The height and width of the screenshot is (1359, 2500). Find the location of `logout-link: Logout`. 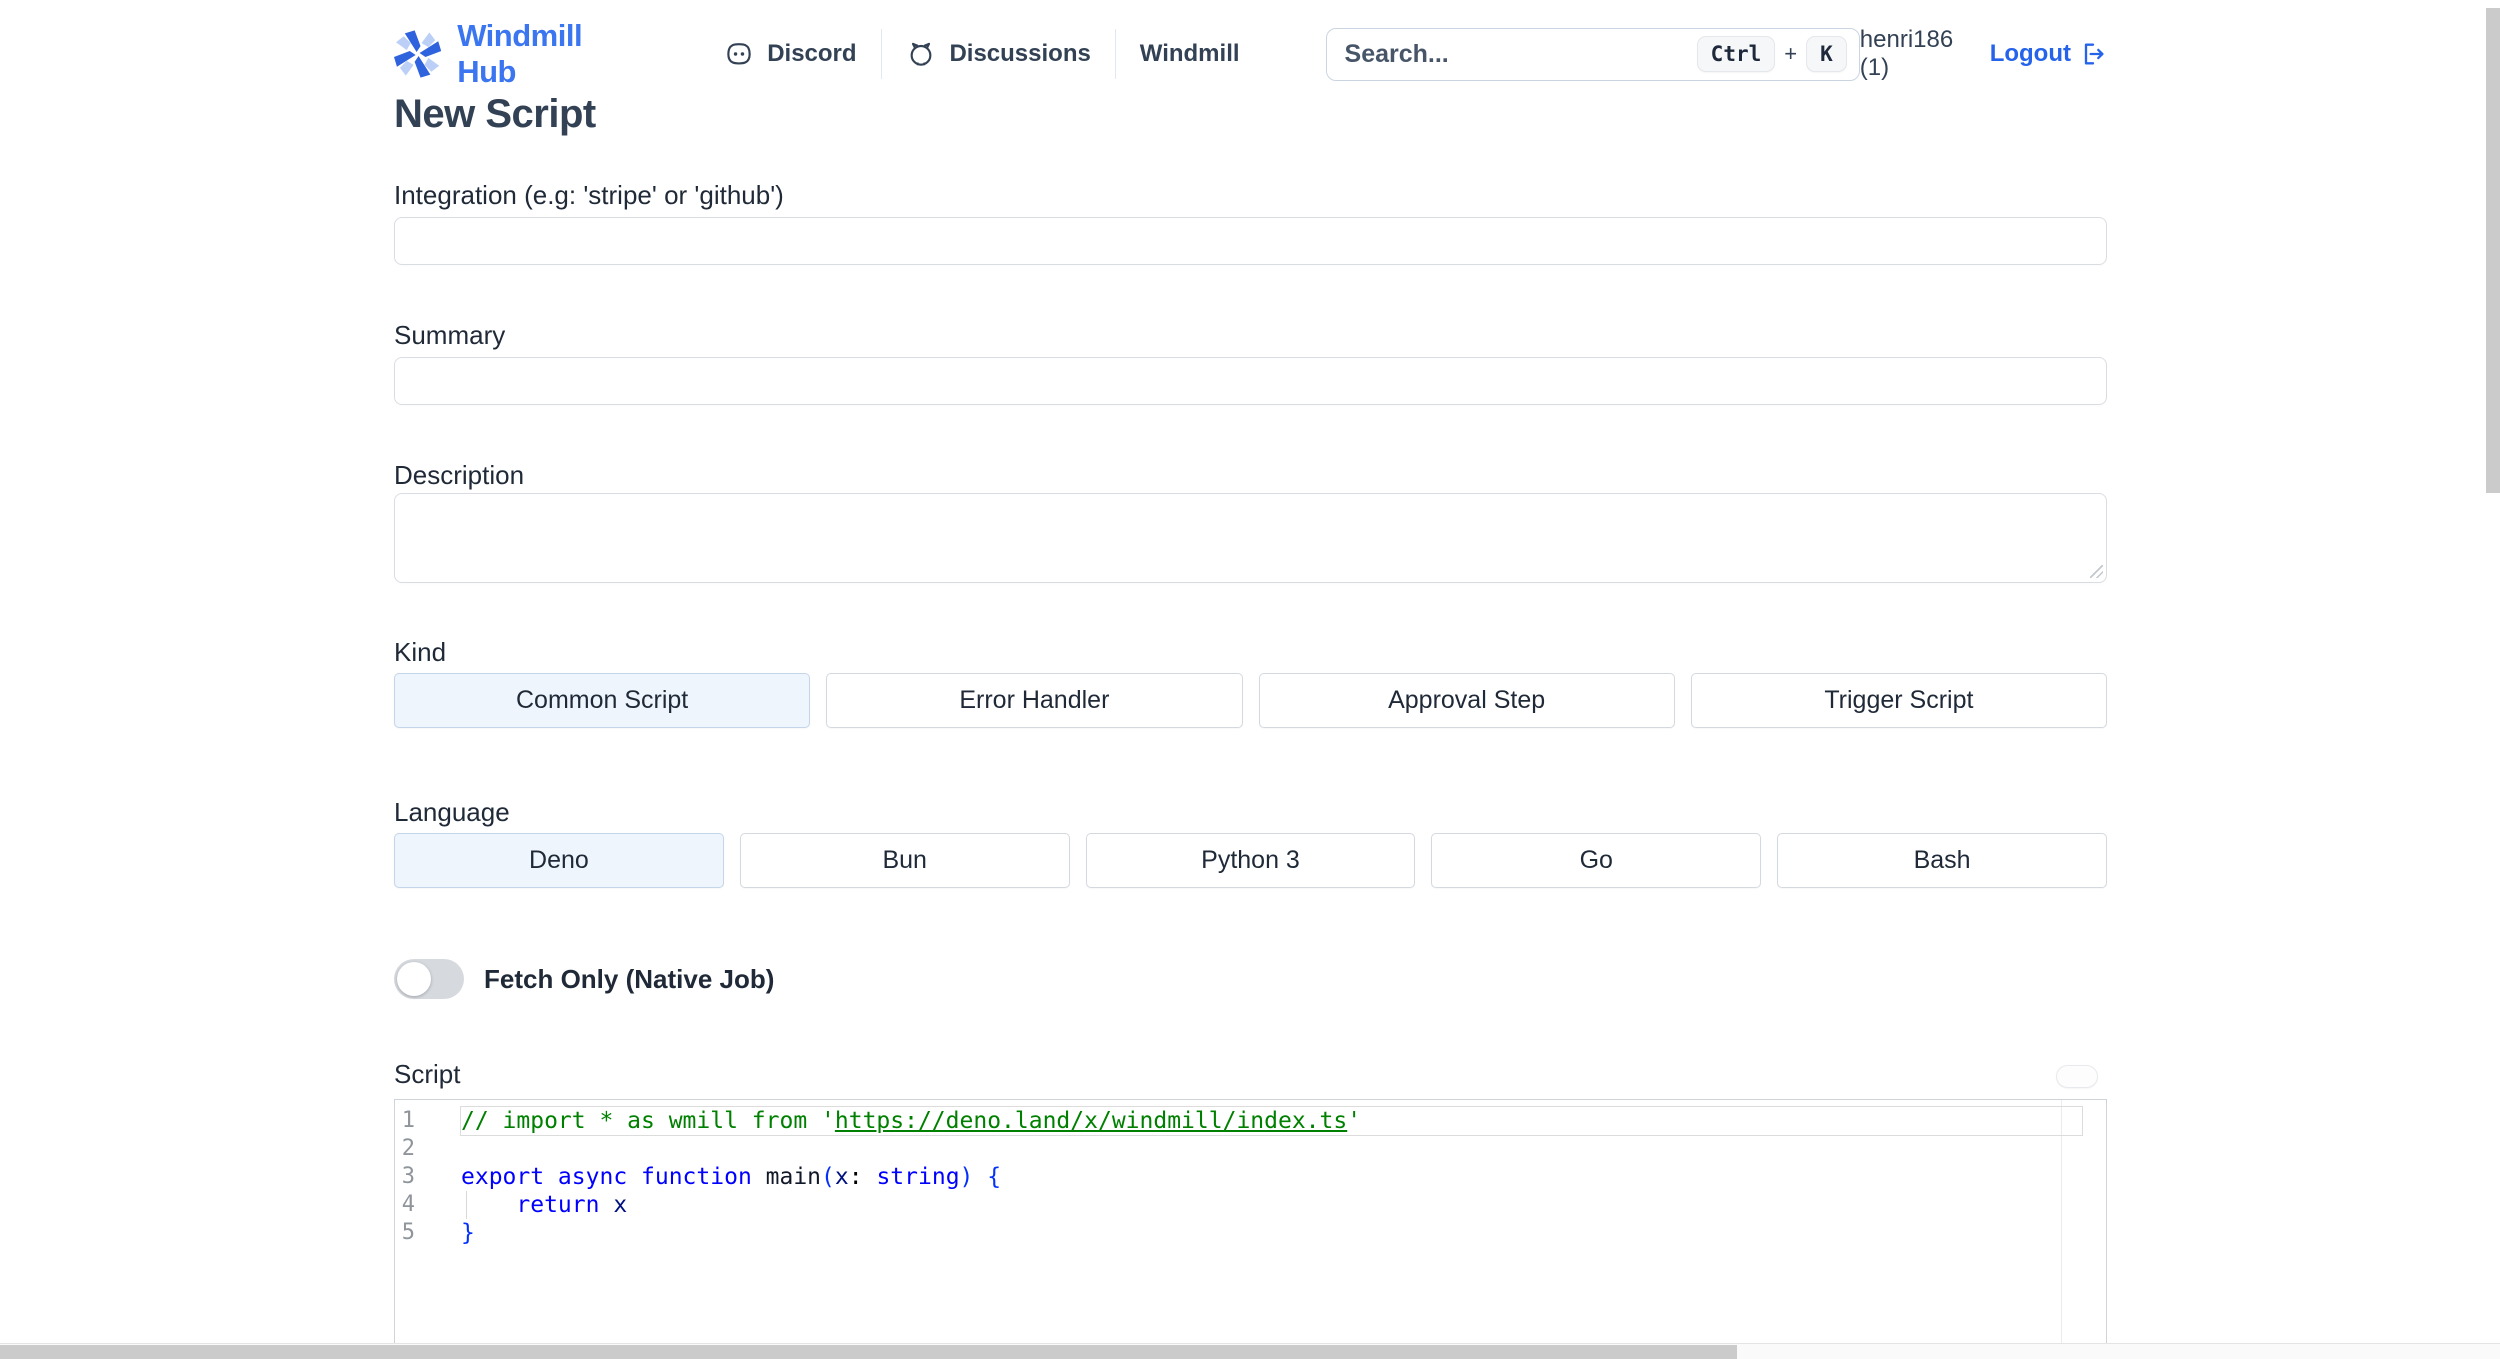

logout-link: Logout is located at coordinates (2048, 54).